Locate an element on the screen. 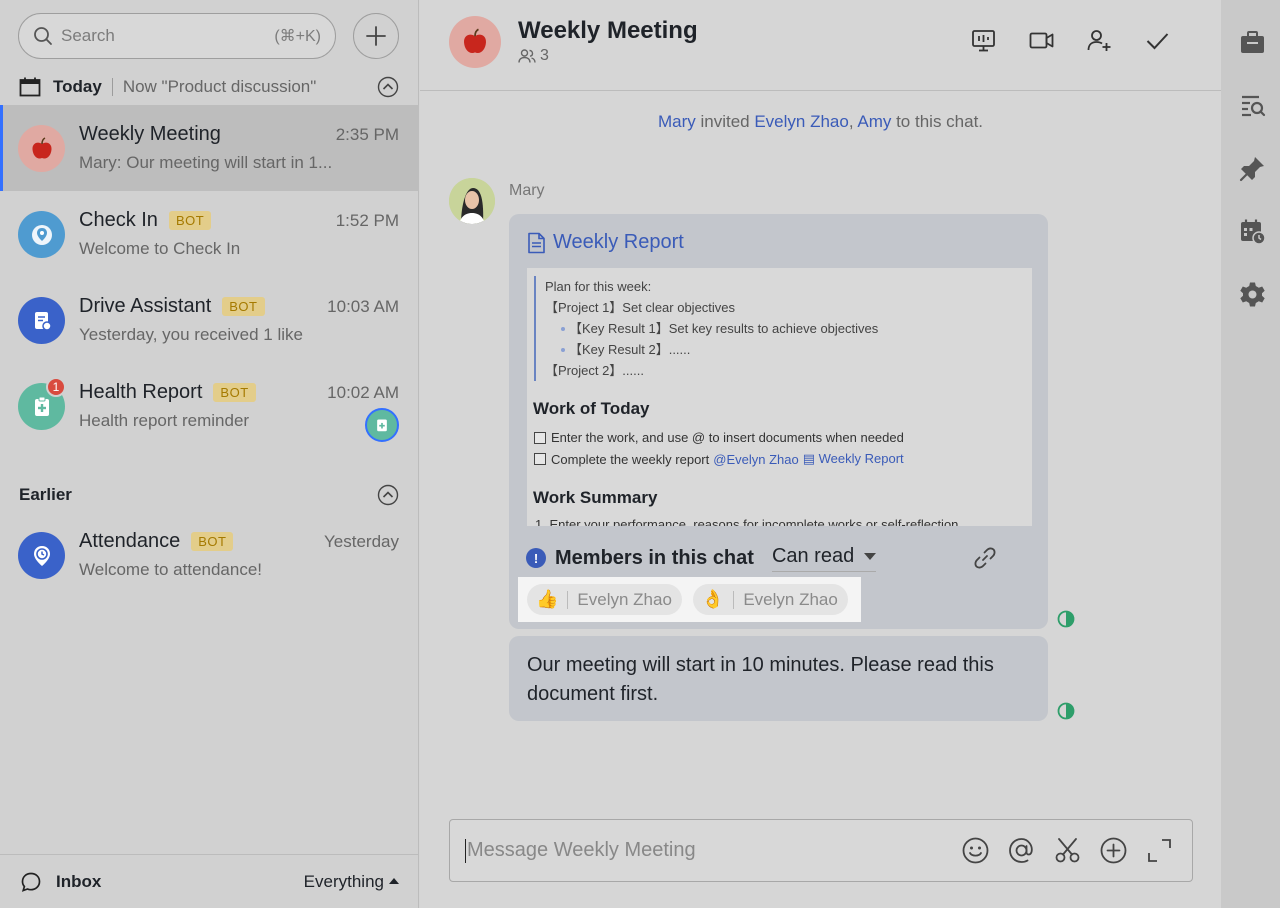  chat-time: 10:02 AM is located at coordinates (363, 392).